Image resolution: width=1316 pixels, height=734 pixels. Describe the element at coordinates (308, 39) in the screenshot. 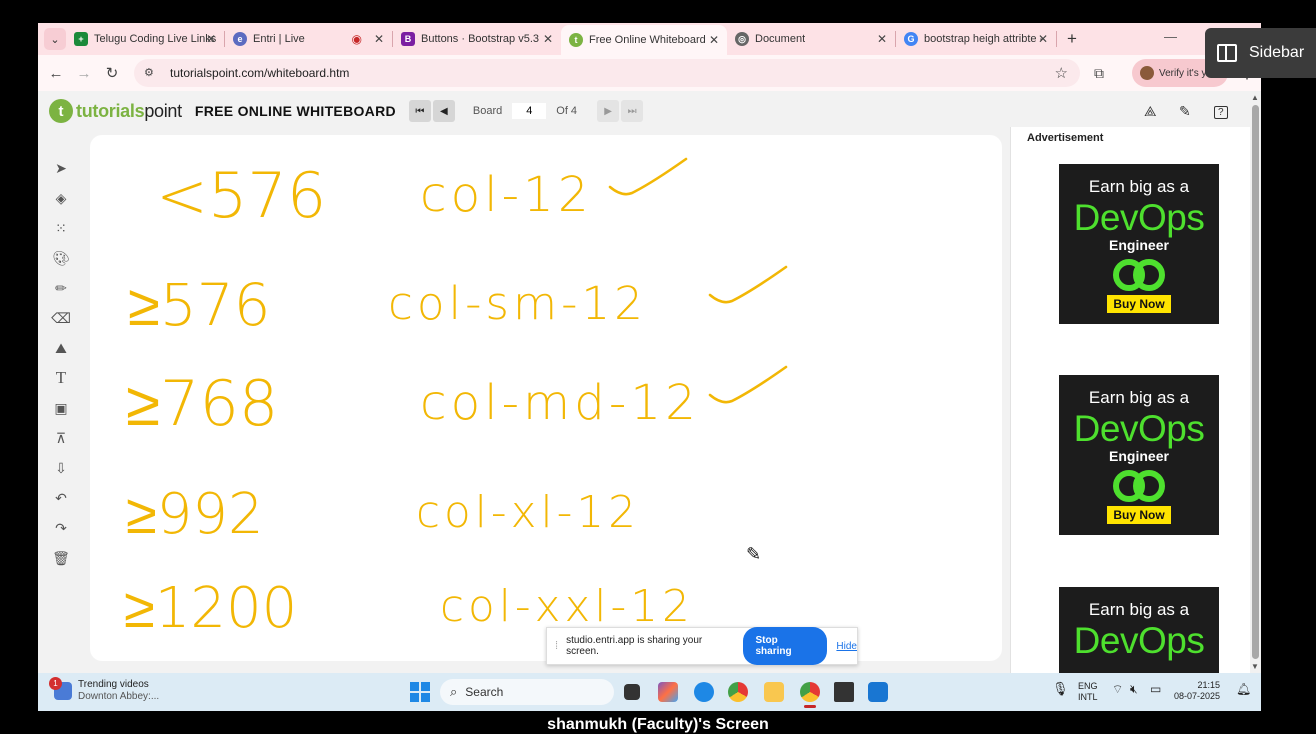

I see `tab-entri-live: e Entri | Live ◉ ✕` at that location.